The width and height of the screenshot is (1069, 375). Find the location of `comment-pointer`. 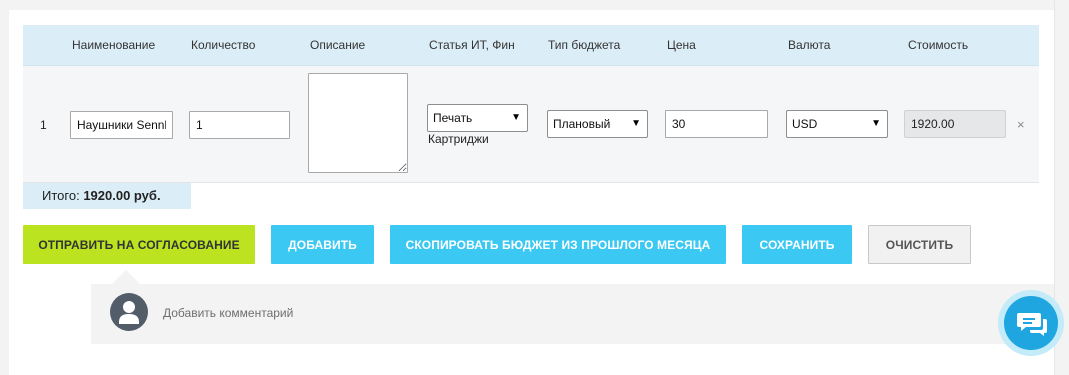

comment-pointer is located at coordinates (126, 277).